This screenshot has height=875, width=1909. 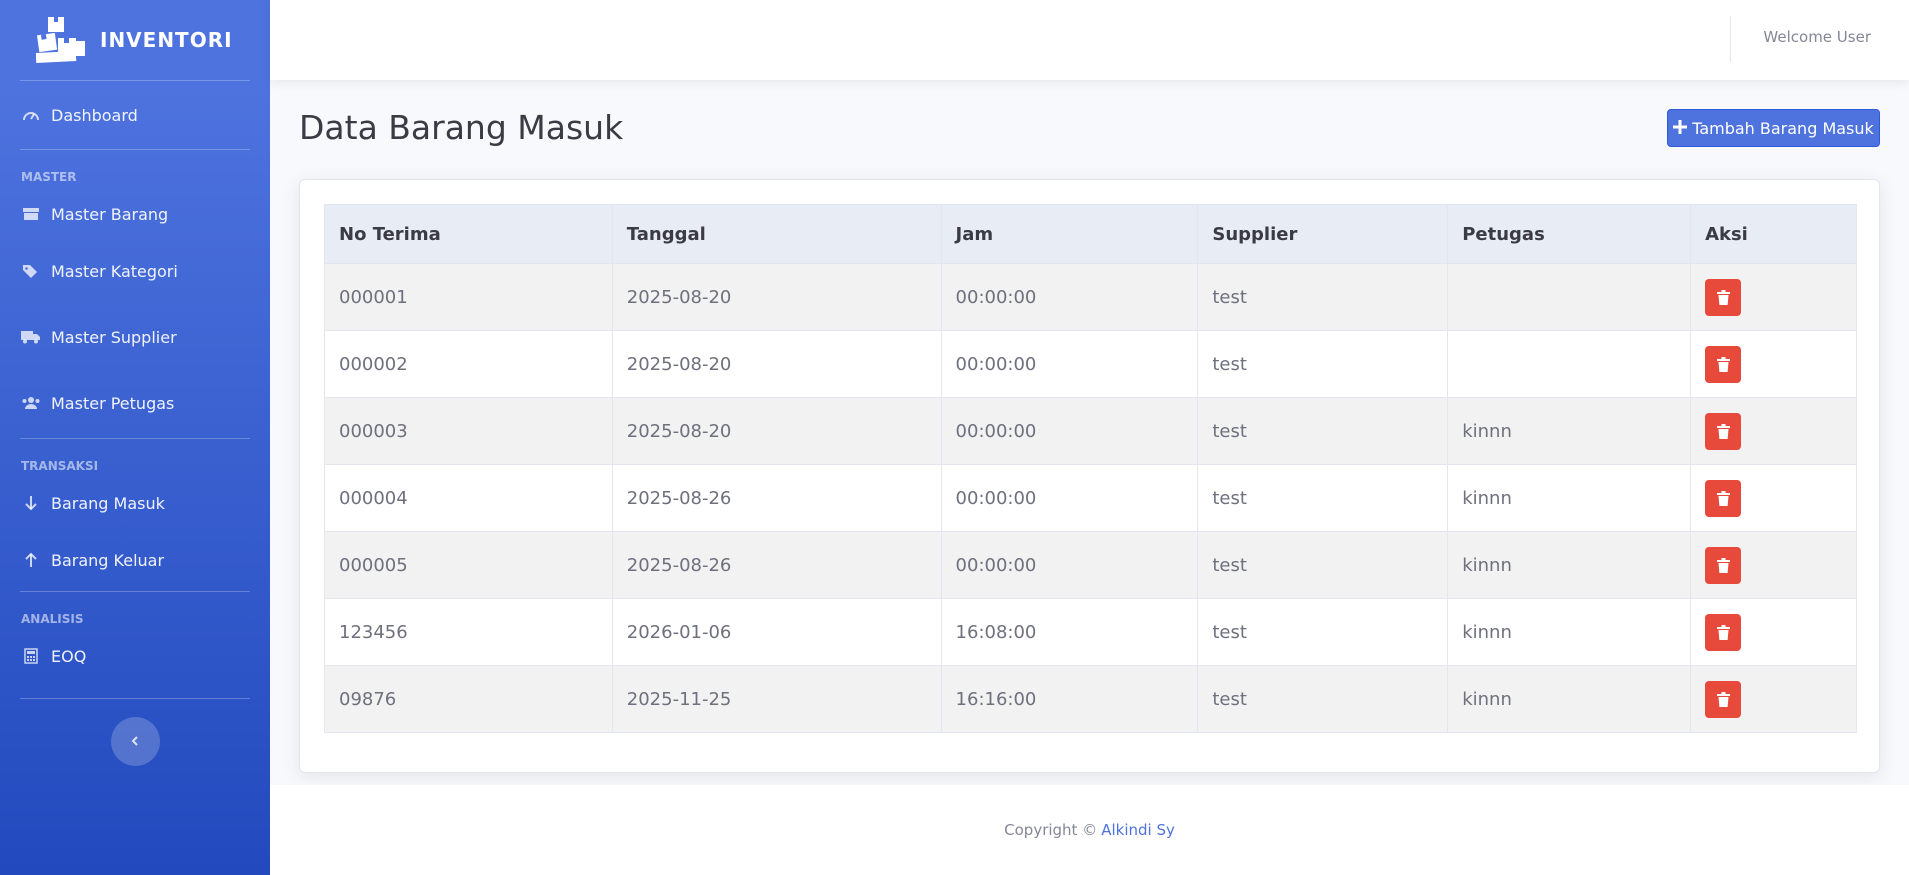 What do you see at coordinates (468, 297) in the screenshot?
I see `table-cell: 000001` at bounding box center [468, 297].